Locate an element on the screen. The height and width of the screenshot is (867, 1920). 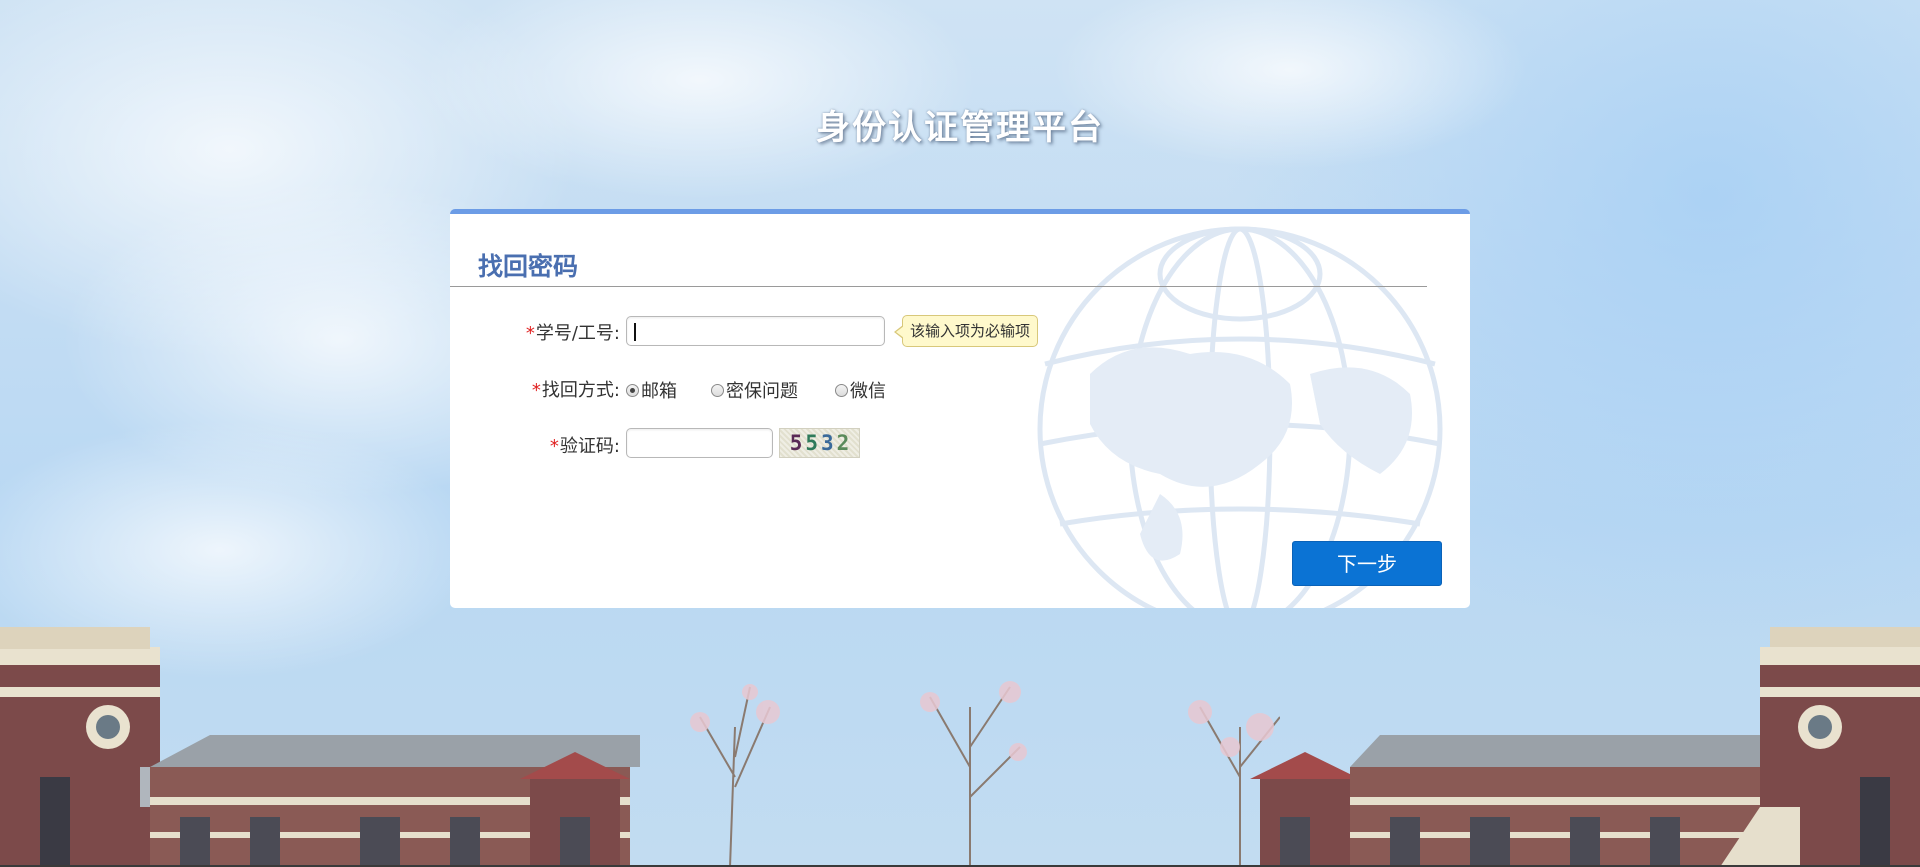
student-id-label: *学号/工号: is located at coordinates (573, 332).